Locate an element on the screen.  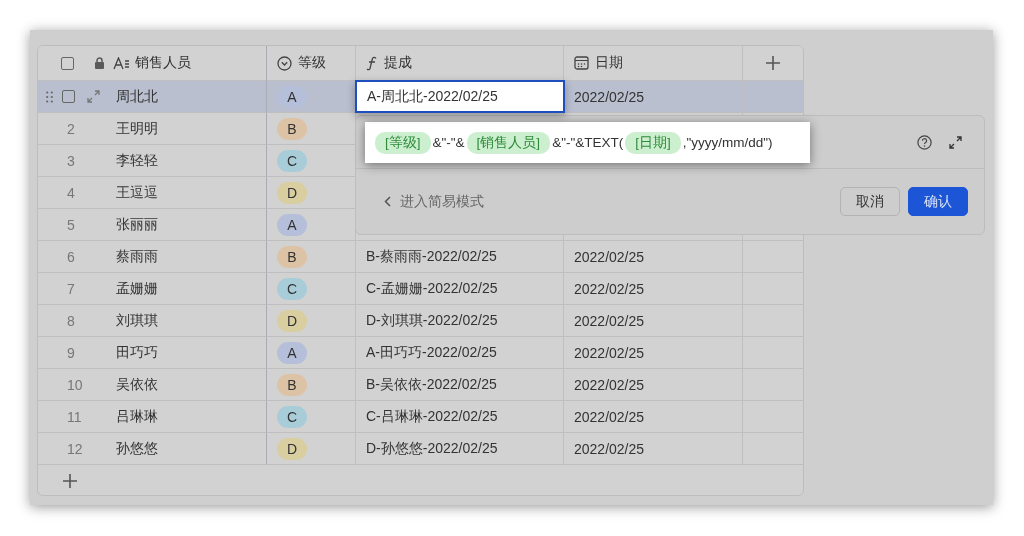
table-cell: 刘琪琪 is located at coordinates (137, 320).